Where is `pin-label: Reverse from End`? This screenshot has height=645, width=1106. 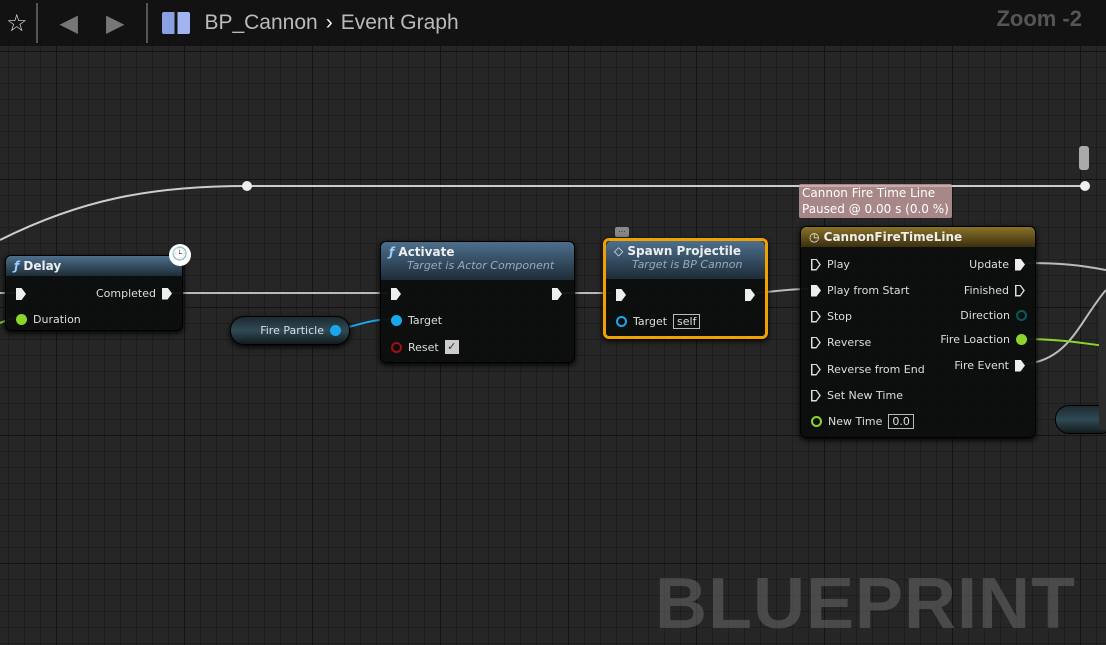 pin-label: Reverse from End is located at coordinates (876, 369).